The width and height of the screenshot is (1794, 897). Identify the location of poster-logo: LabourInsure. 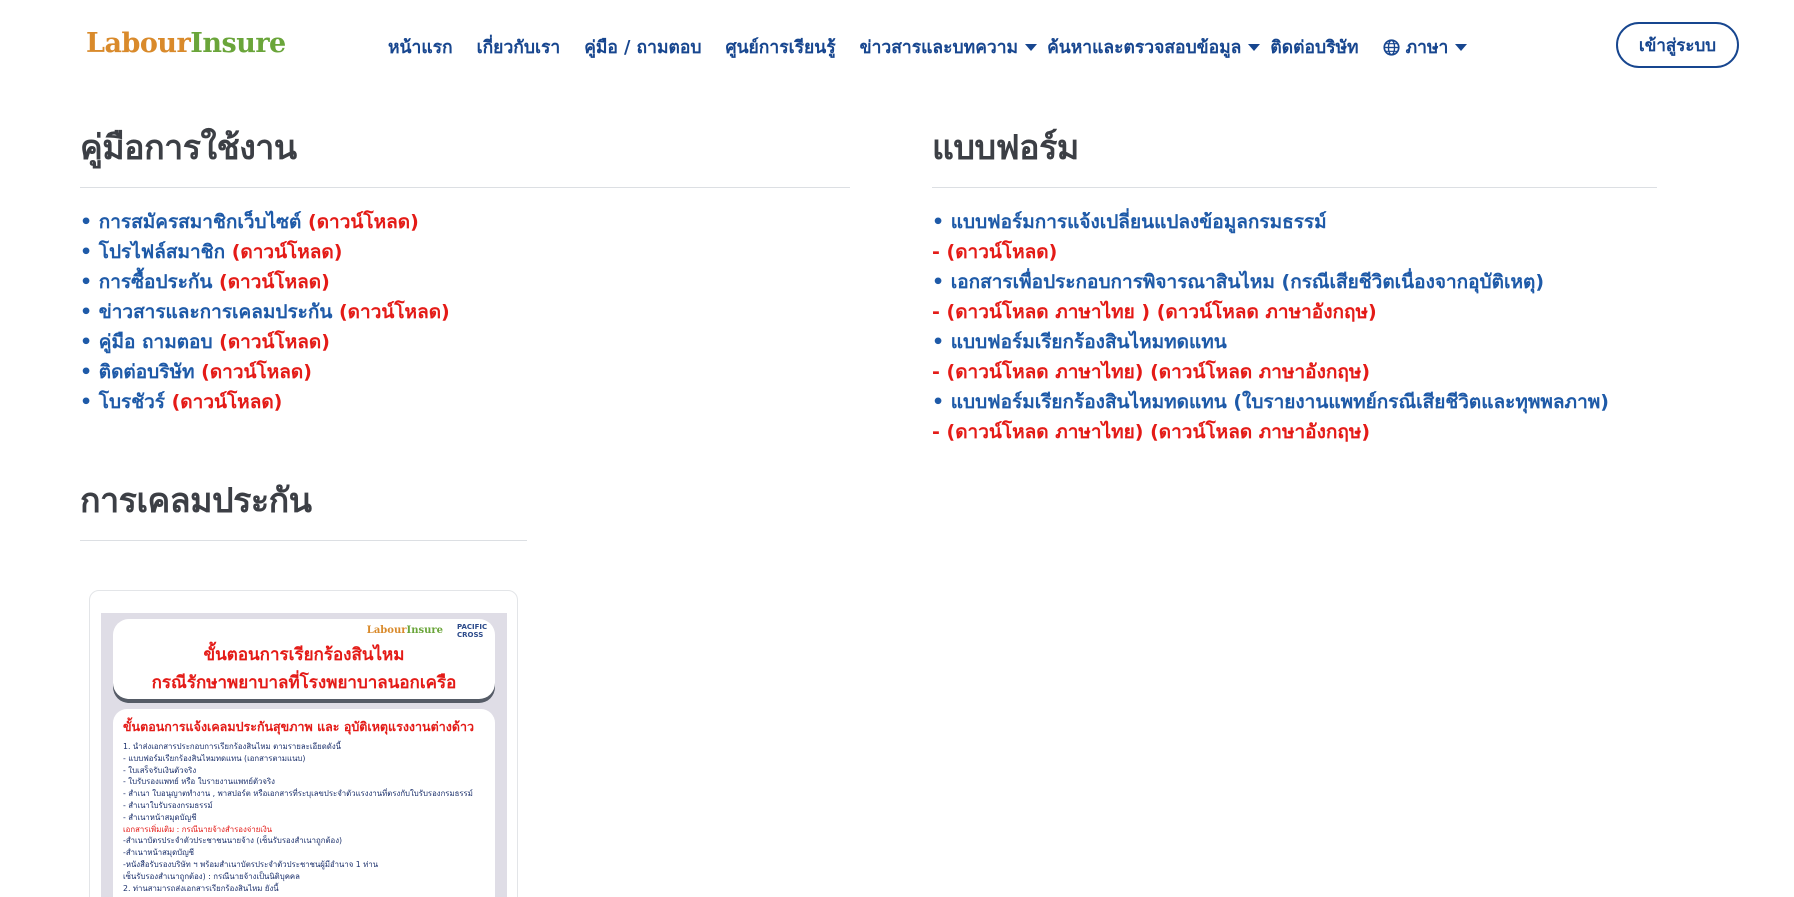
(405, 630).